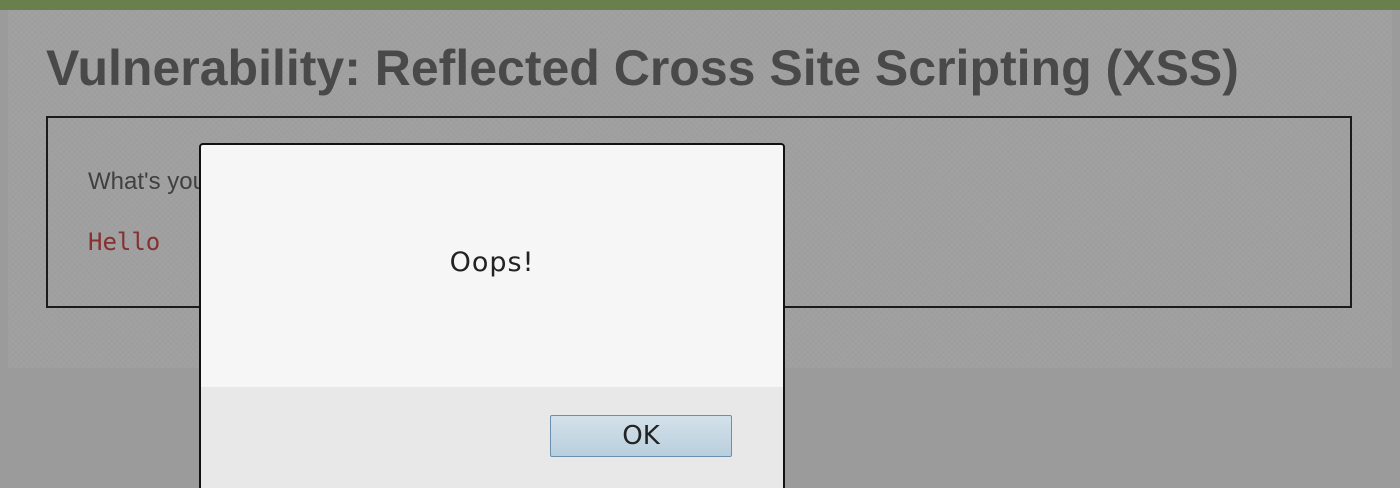 Image resolution: width=1400 pixels, height=488 pixels. Describe the element at coordinates (641, 436) in the screenshot. I see `ok-button: OK` at that location.